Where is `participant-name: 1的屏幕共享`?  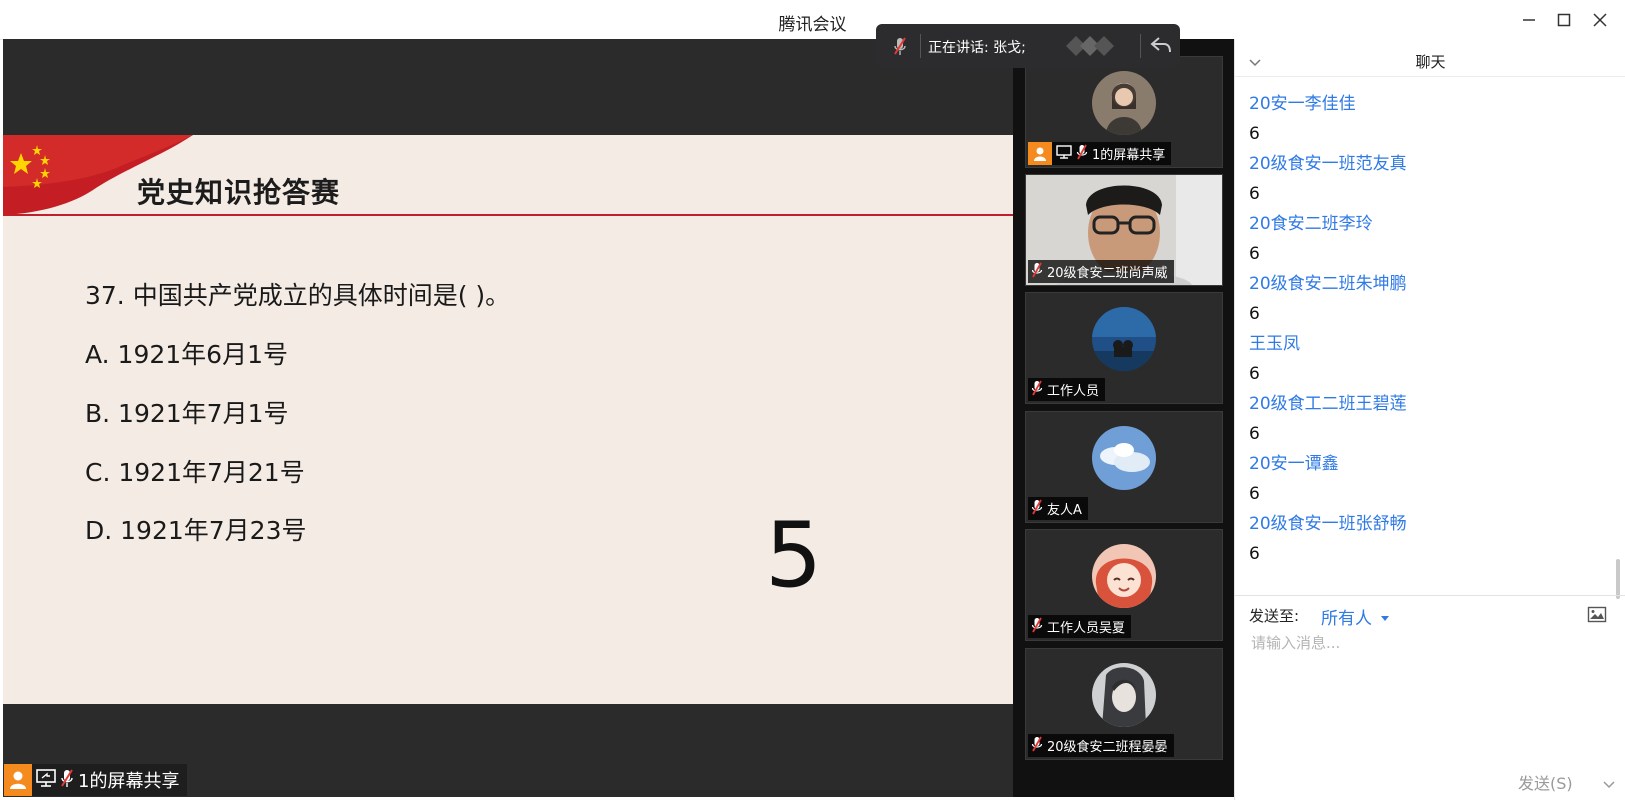 participant-name: 1的屏幕共享 is located at coordinates (1129, 155).